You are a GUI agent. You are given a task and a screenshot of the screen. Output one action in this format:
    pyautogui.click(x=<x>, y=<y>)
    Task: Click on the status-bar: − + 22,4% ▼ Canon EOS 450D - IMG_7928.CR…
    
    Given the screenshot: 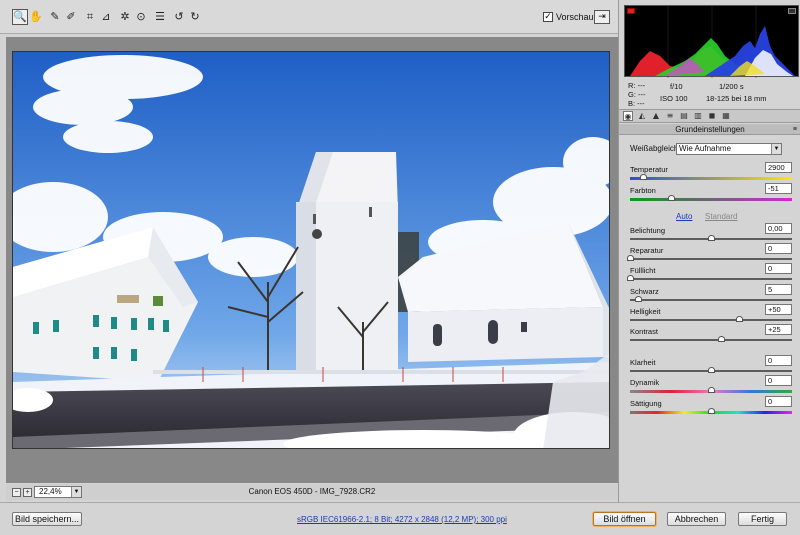 What is the action you would take?
    pyautogui.click(x=312, y=492)
    